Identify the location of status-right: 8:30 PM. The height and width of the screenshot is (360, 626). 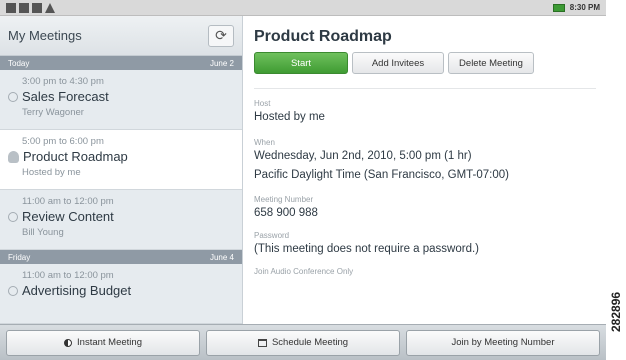
(576, 7).